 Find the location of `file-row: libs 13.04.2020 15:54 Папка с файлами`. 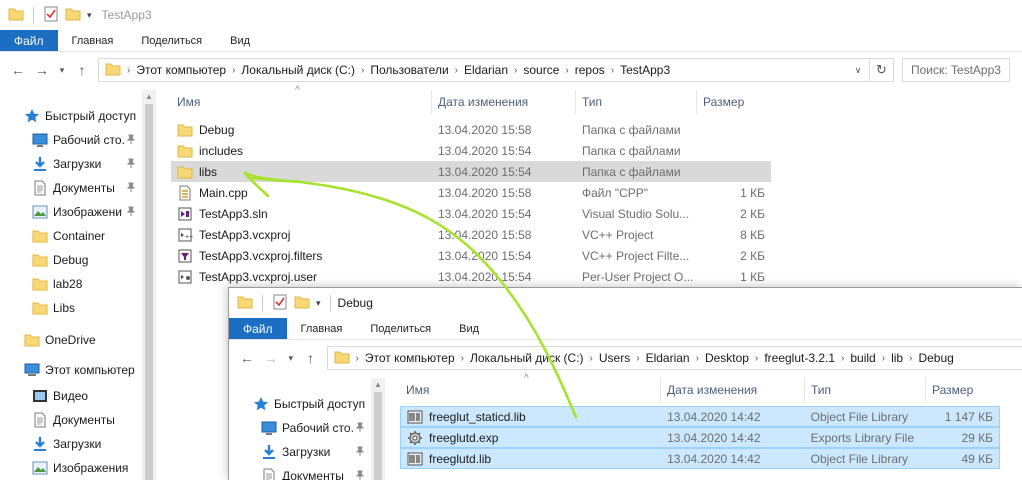

file-row: libs 13.04.2020 15:54 Папка с файлами is located at coordinates (471, 171).